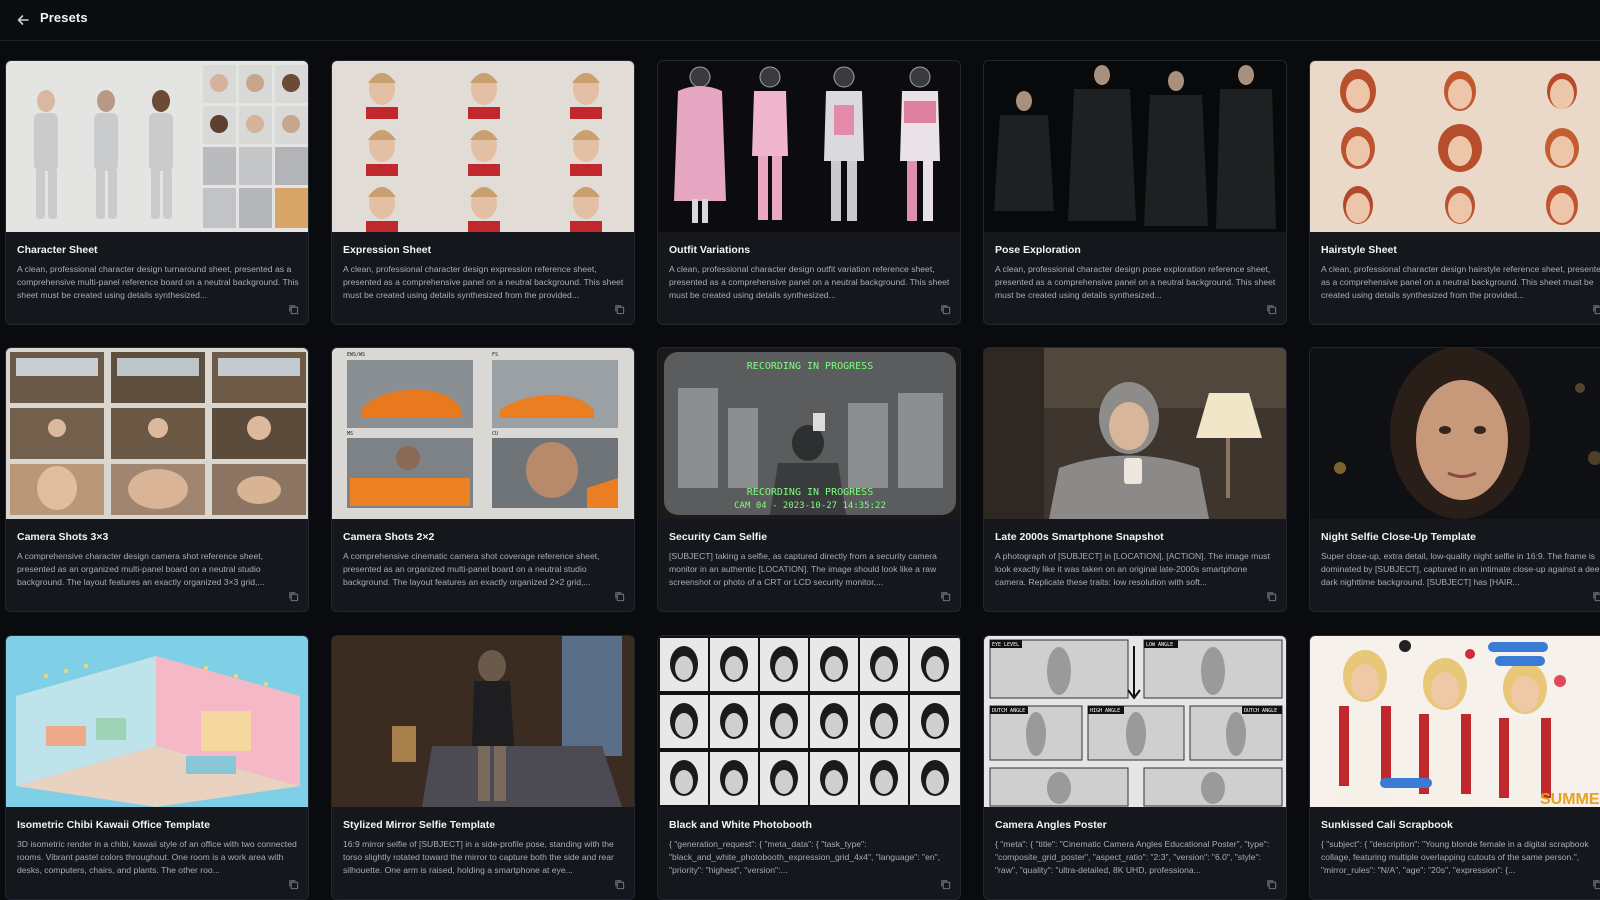 This screenshot has height=900, width=1600. Describe the element at coordinates (718, 537) in the screenshot. I see `preset-title: Security Cam Selfie` at that location.